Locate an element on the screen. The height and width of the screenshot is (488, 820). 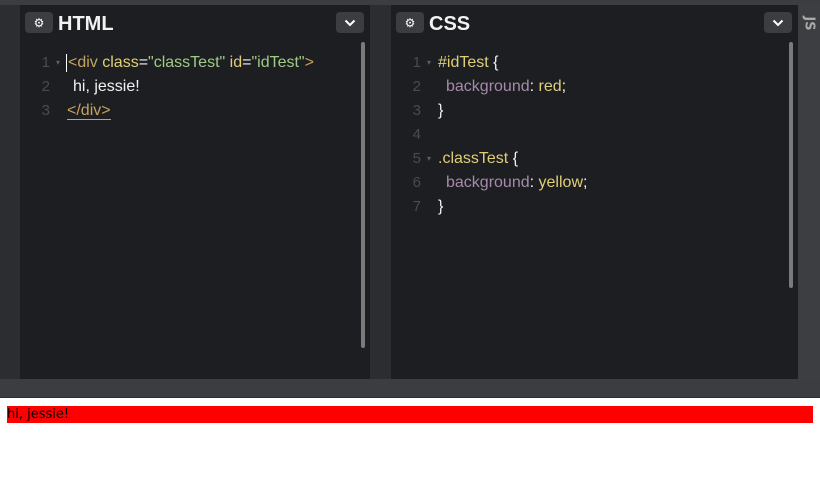
css-value: yellow is located at coordinates (560, 182).